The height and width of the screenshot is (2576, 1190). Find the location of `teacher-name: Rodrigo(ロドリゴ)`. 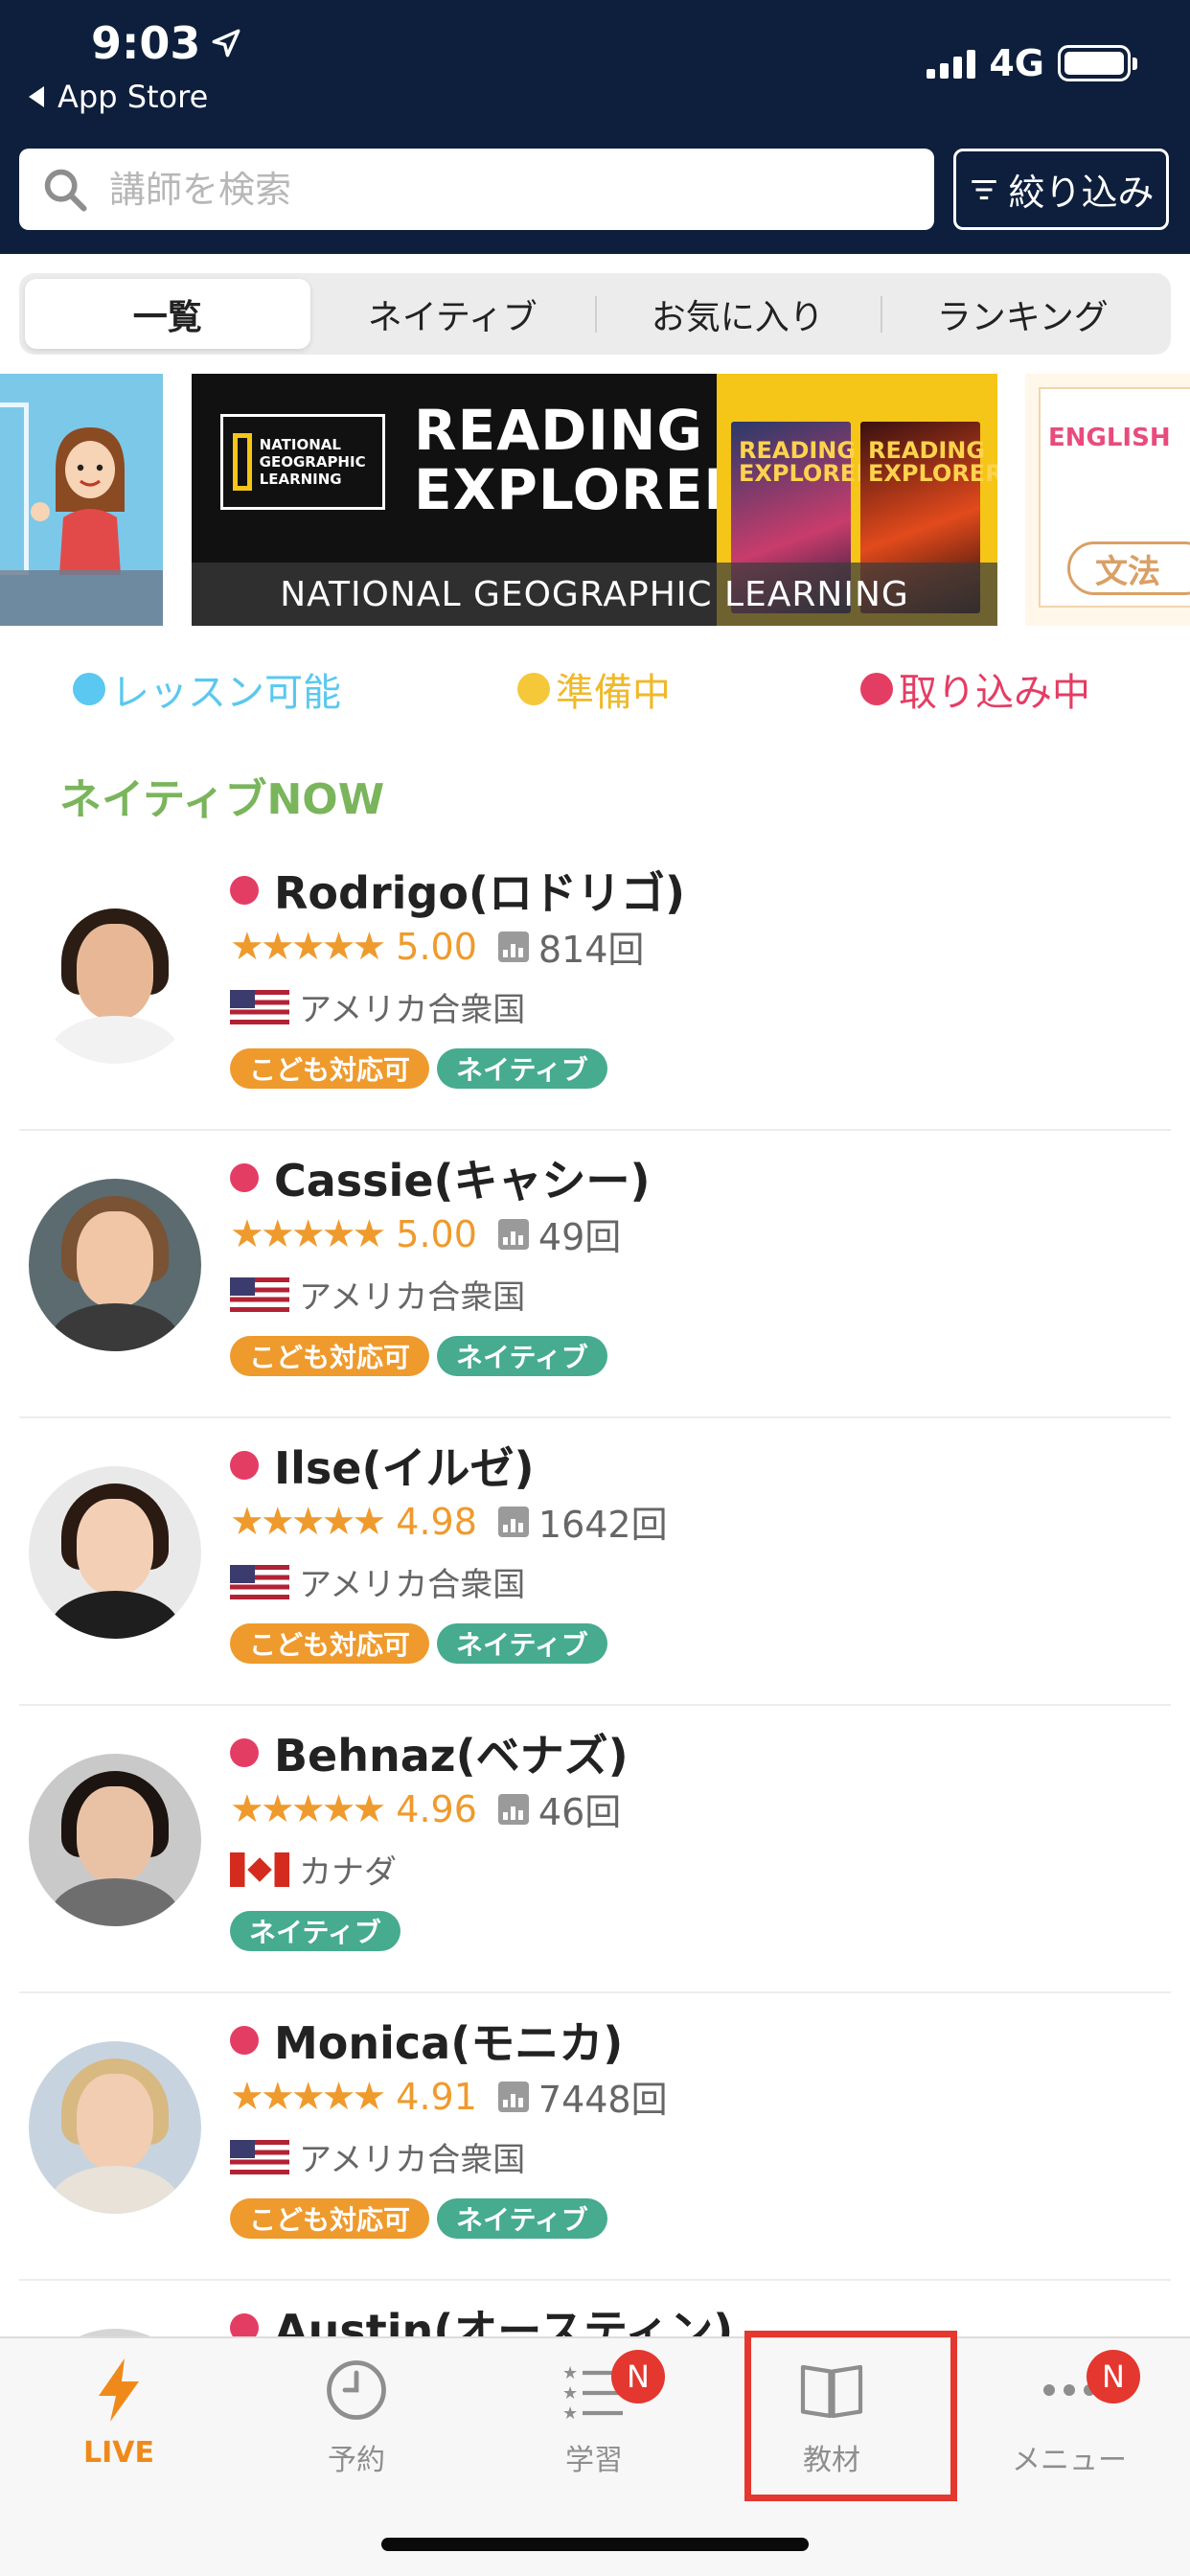

teacher-name: Rodrigo(ロドリゴ) is located at coordinates (480, 893).